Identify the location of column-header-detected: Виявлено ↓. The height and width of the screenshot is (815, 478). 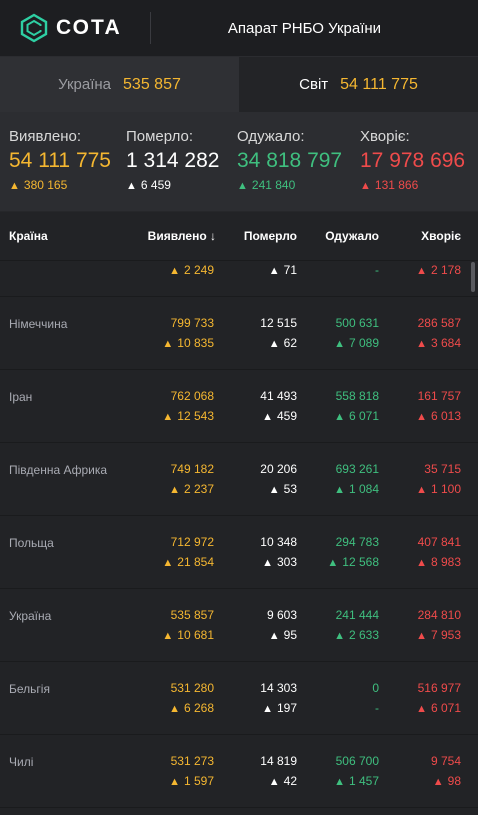
(182, 236).